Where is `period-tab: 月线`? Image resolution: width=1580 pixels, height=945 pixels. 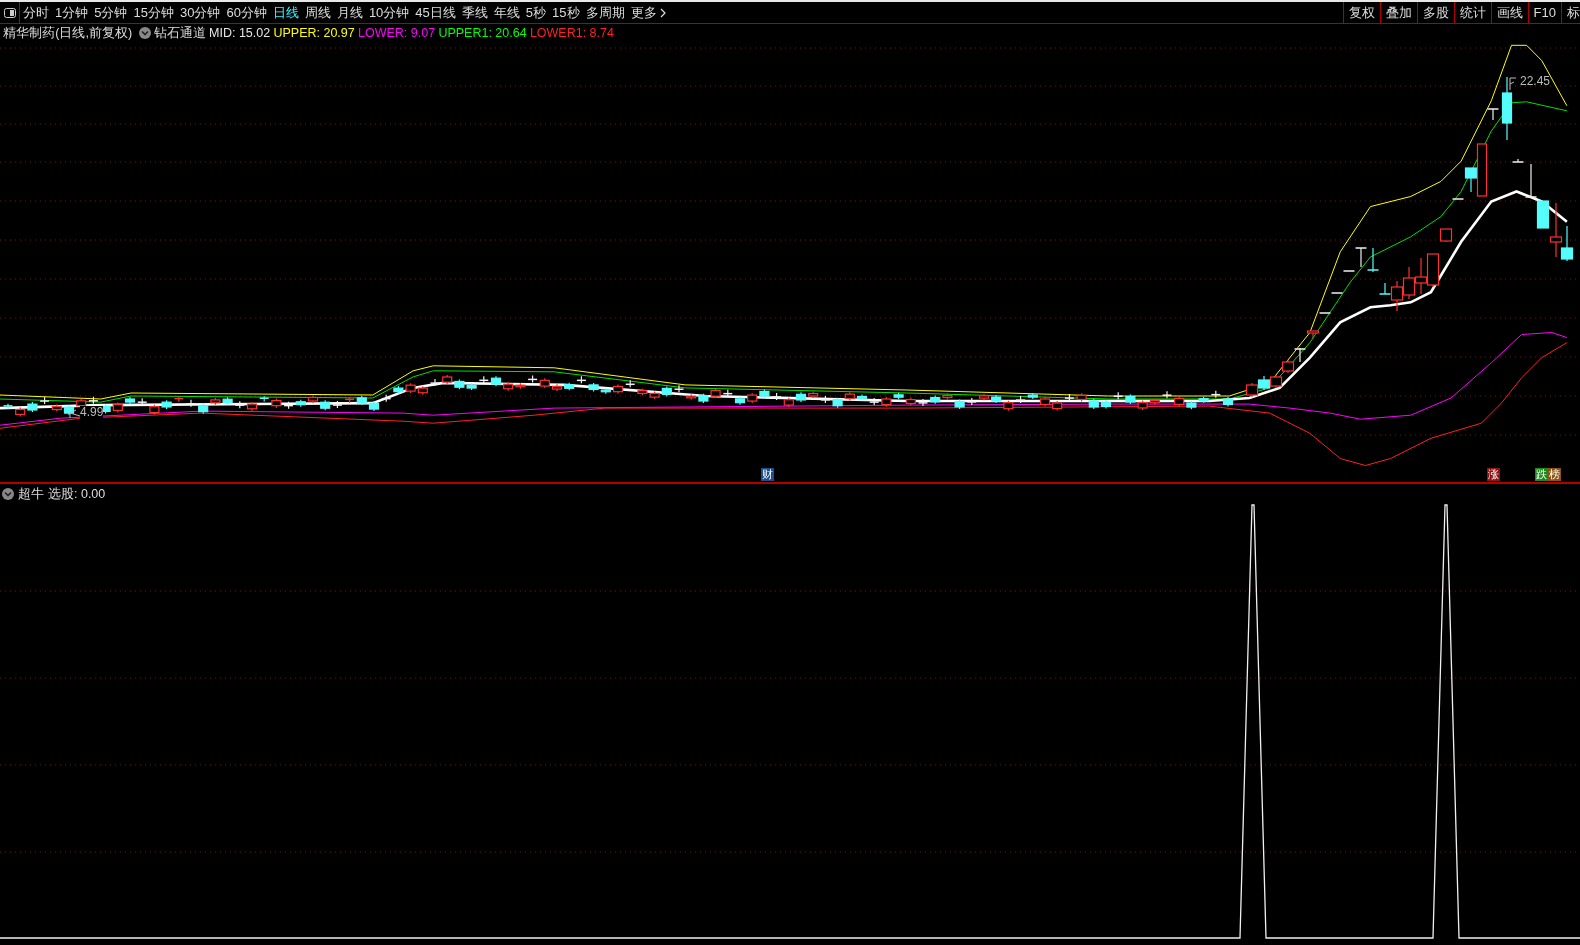 period-tab: 月线 is located at coordinates (349, 12).